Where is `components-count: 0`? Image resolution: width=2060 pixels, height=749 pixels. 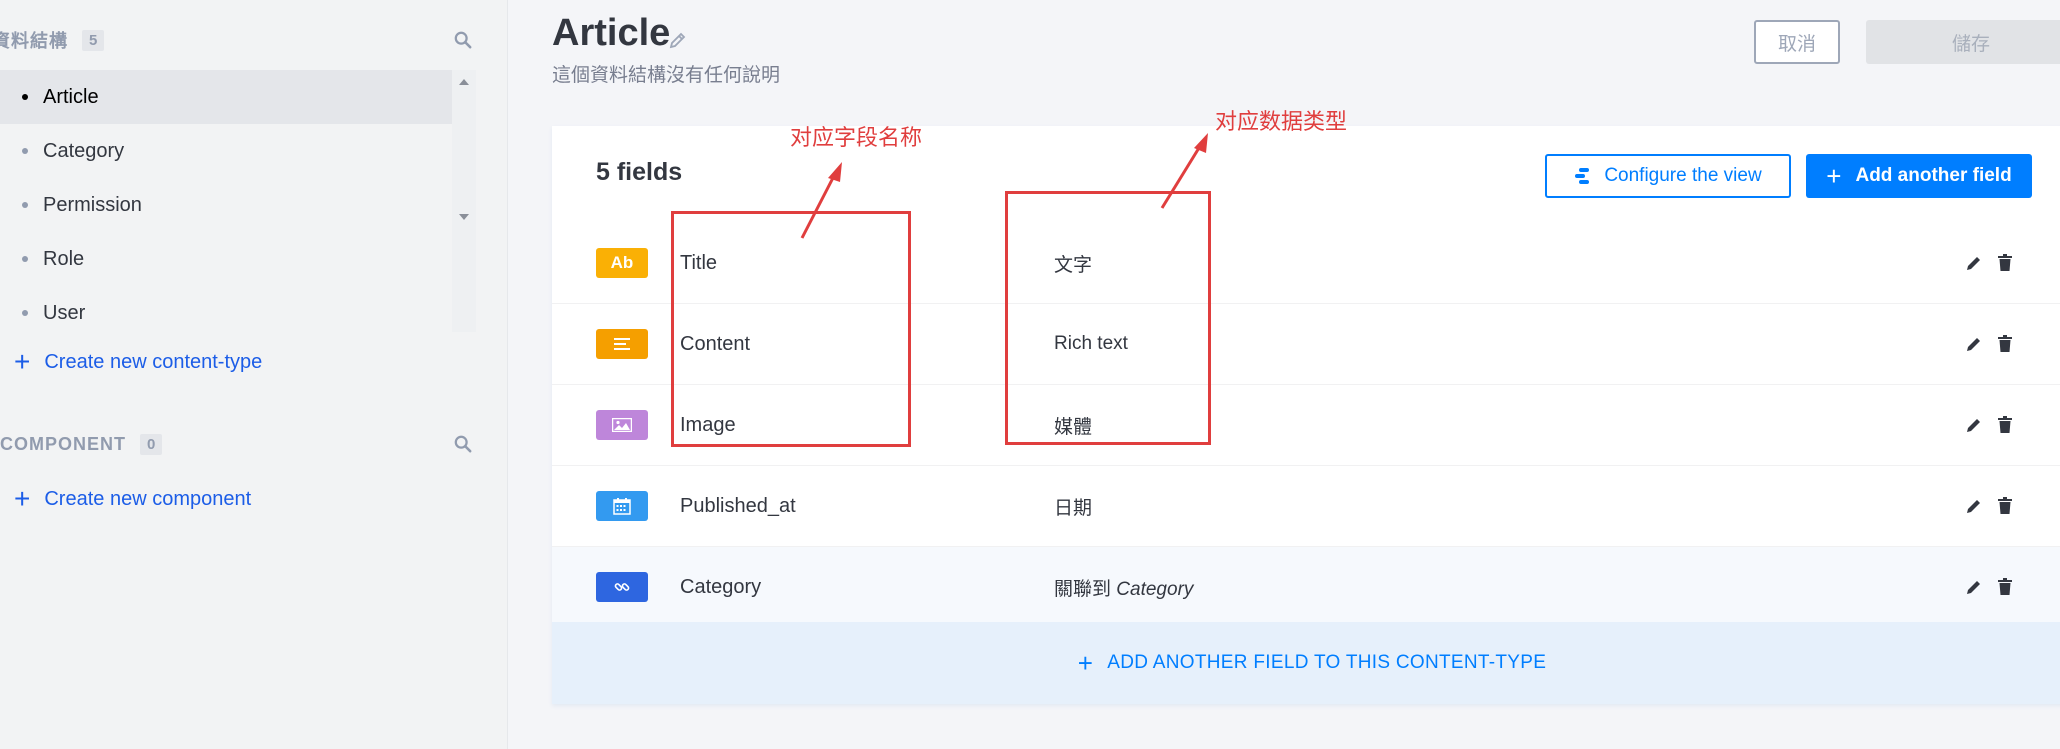
components-count: 0 is located at coordinates (151, 444).